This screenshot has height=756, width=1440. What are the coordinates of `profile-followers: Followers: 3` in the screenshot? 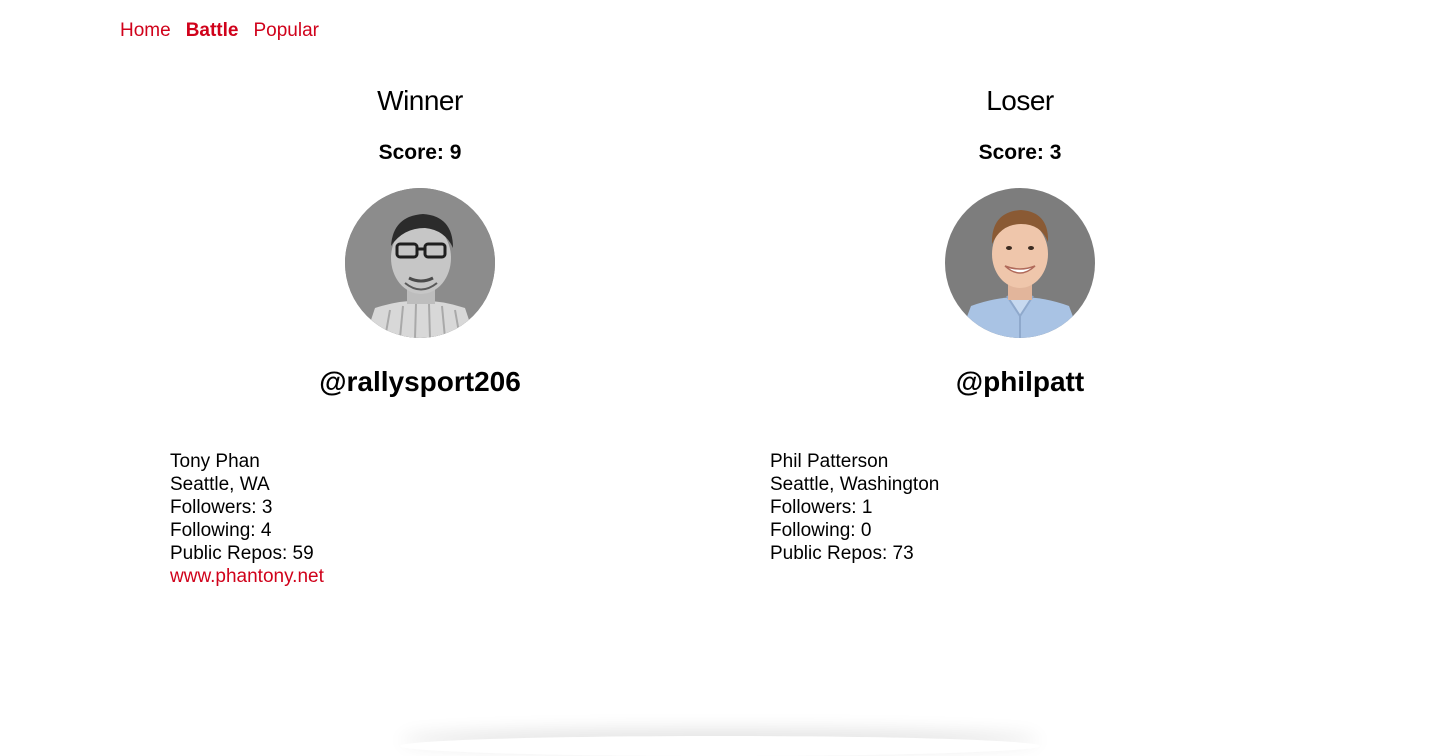 It's located at (221, 507).